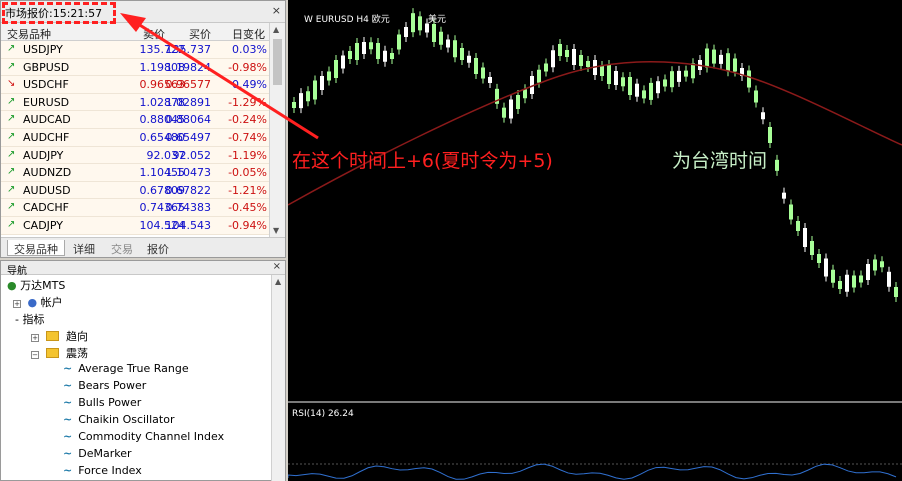 This screenshot has height=481, width=902. Describe the element at coordinates (595, 402) in the screenshot. I see `pane-separator` at that location.